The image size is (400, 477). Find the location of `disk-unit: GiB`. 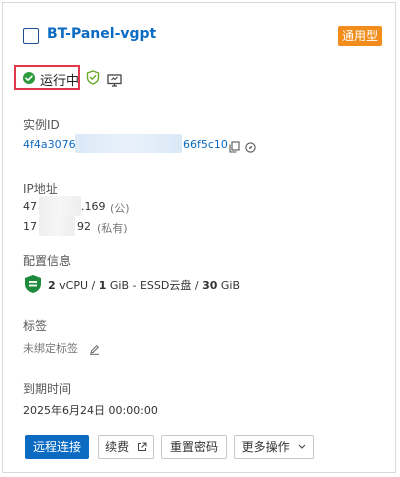

disk-unit: GiB is located at coordinates (230, 285).